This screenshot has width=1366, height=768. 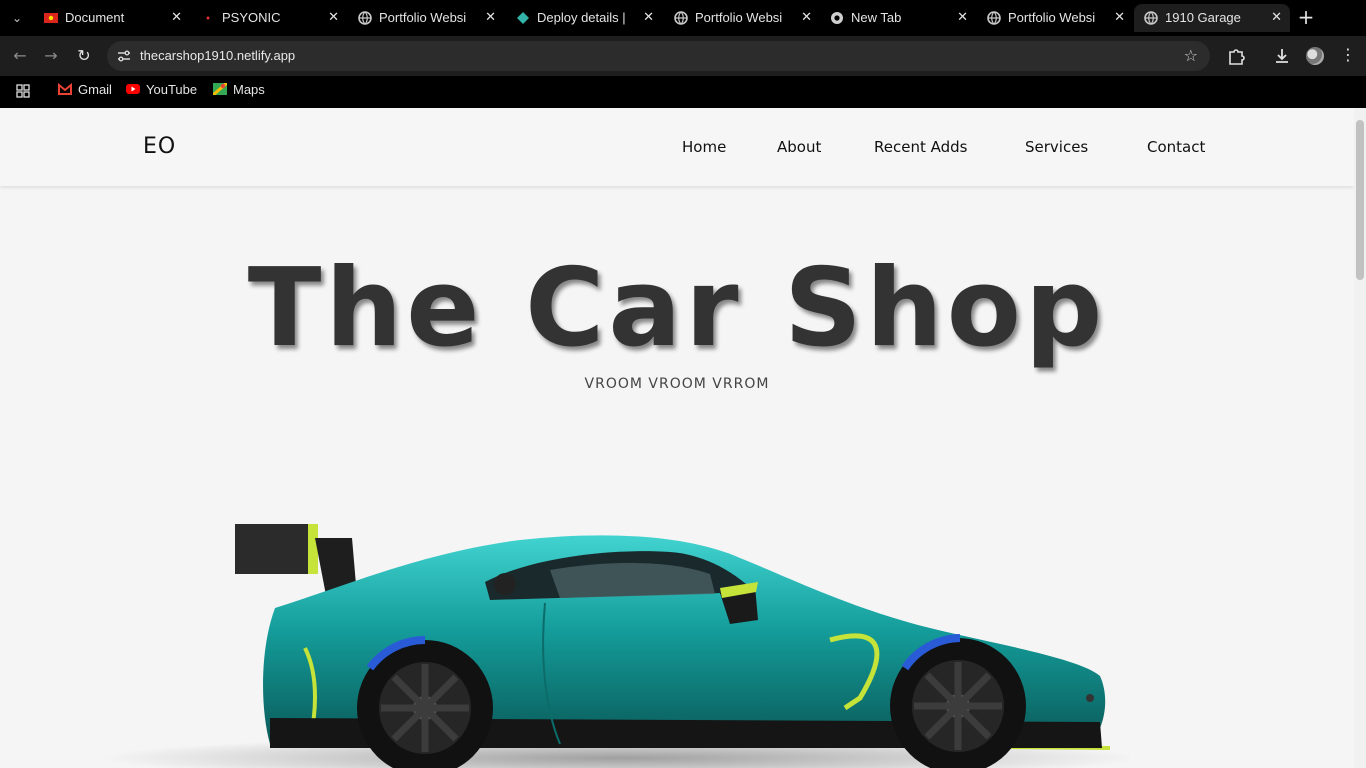 I want to click on site-settings-icon, so click(x=124, y=56).